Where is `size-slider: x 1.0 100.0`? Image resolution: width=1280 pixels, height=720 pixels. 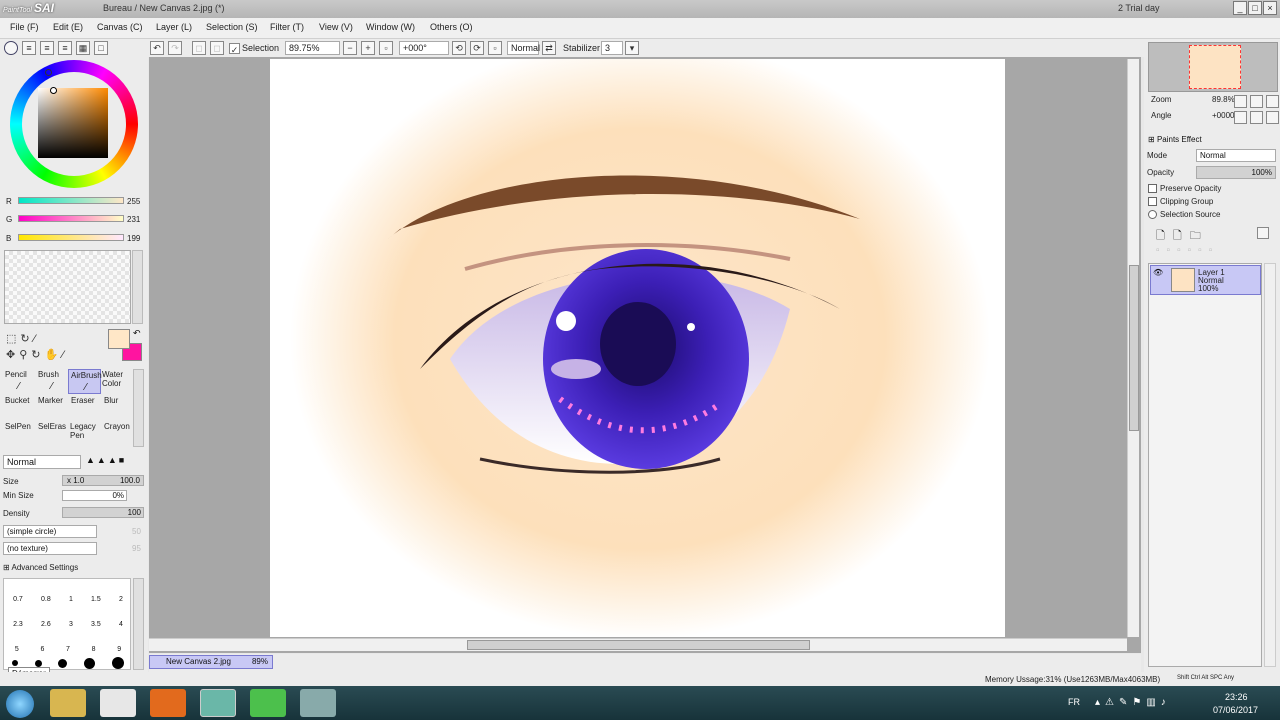 size-slider: x 1.0 100.0 is located at coordinates (103, 480).